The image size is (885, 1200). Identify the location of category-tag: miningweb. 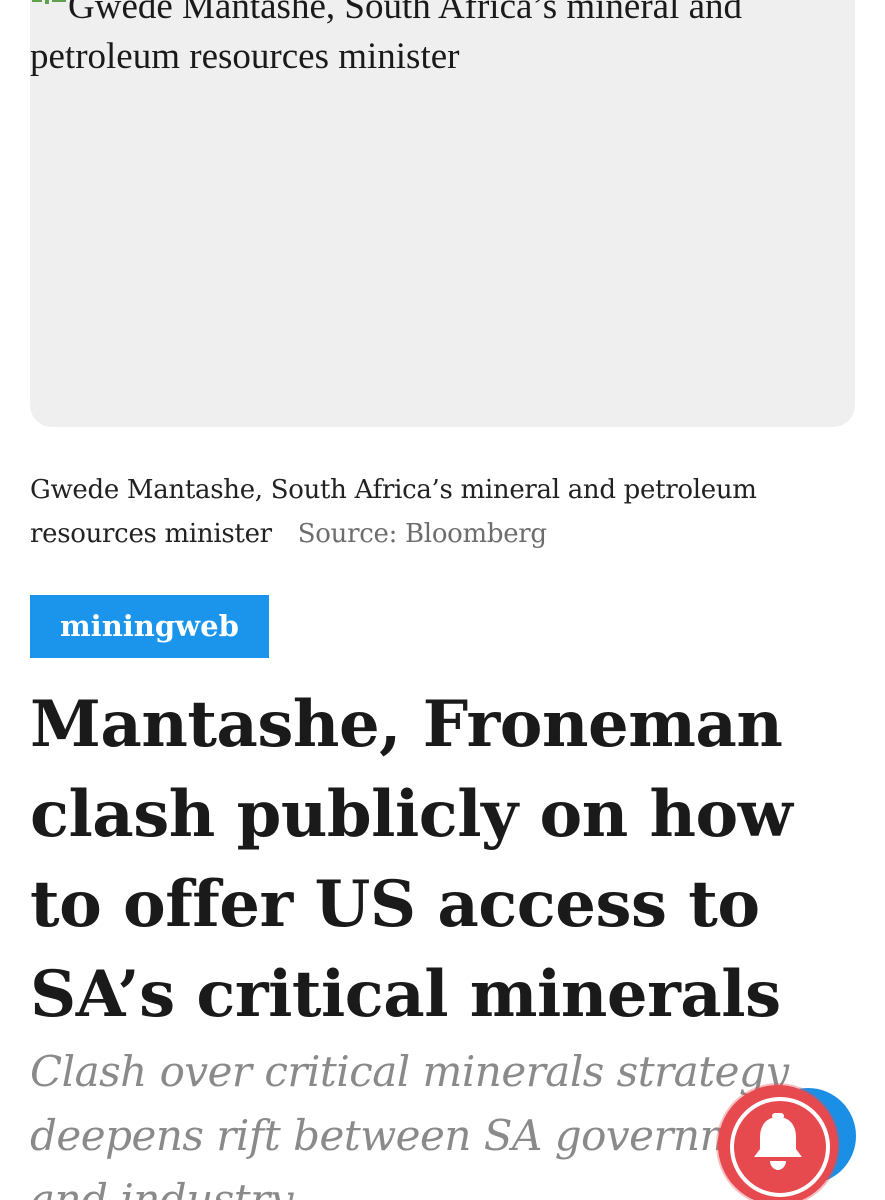
(149, 626).